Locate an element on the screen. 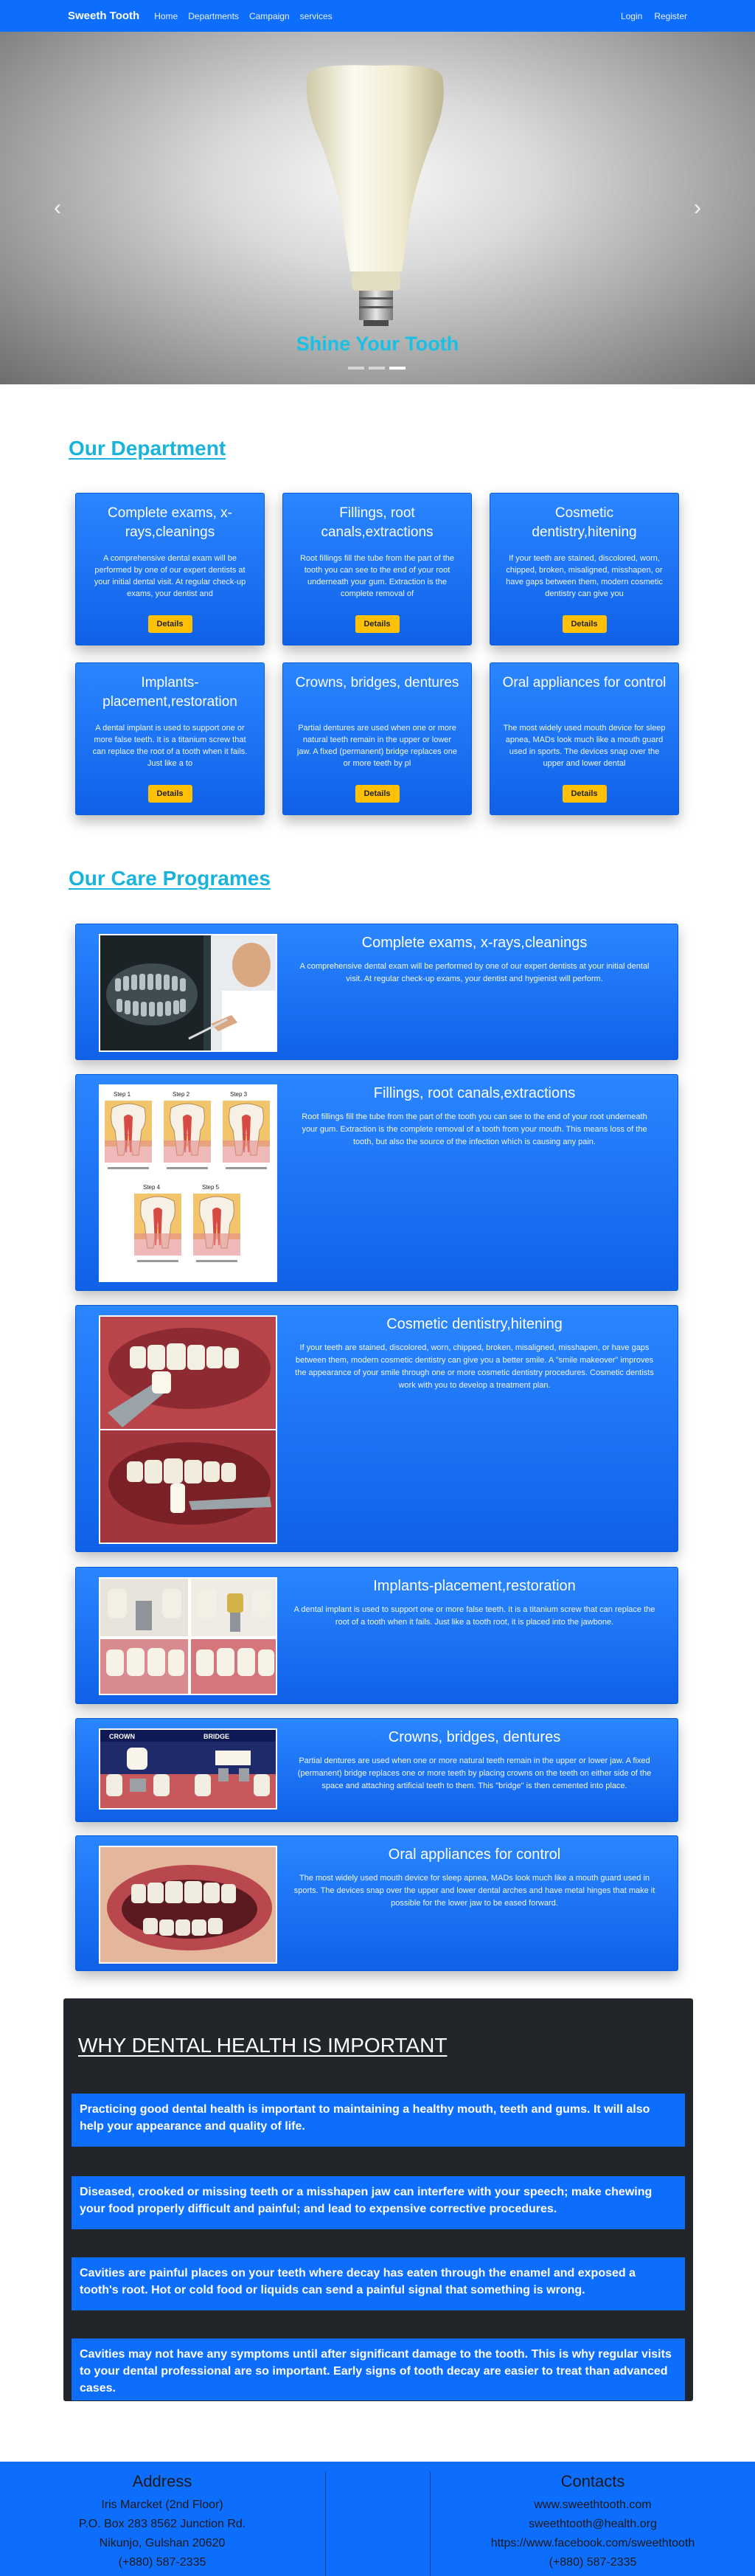 Image resolution: width=755 pixels, height=2576 pixels. nav-link-home: Home is located at coordinates (166, 16).